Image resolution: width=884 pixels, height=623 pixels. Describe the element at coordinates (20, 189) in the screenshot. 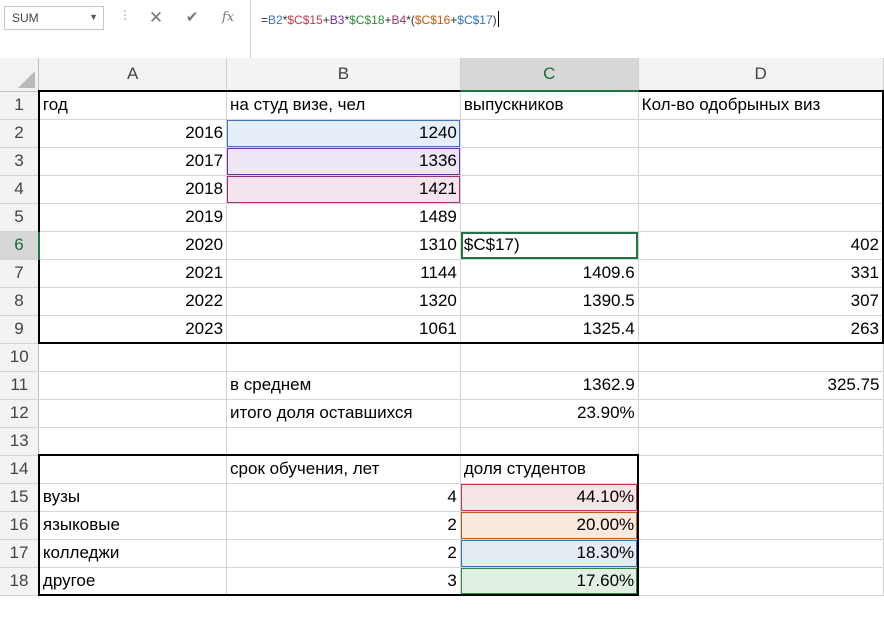

I see `row-header: 4` at that location.